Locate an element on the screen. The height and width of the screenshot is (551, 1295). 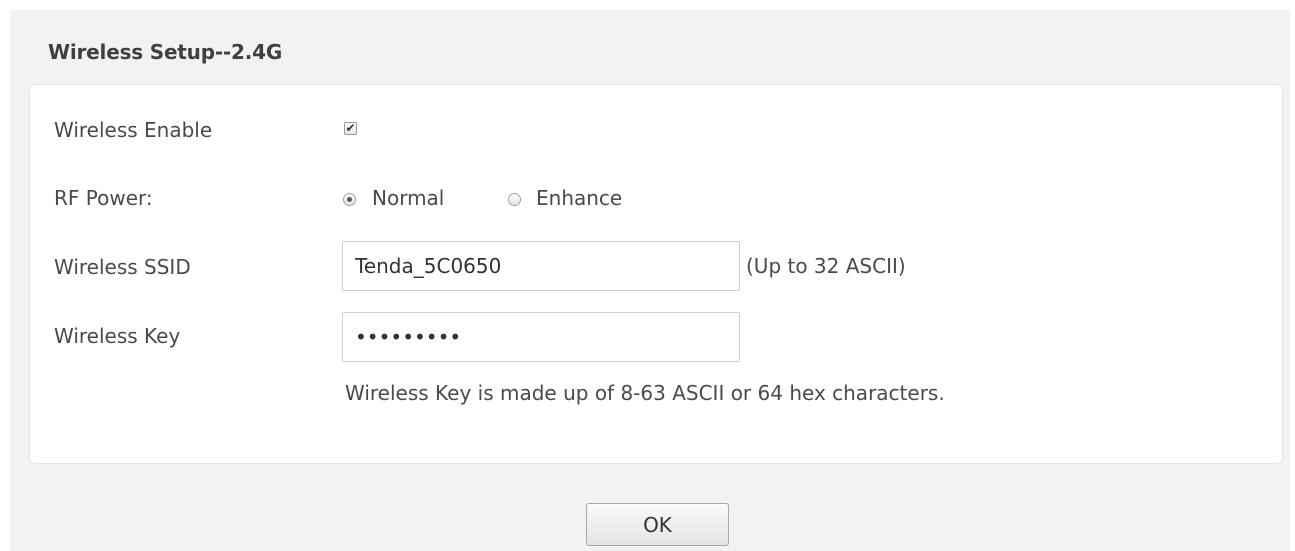
section-title: Wireless Setup--2.4G is located at coordinates (165, 52).